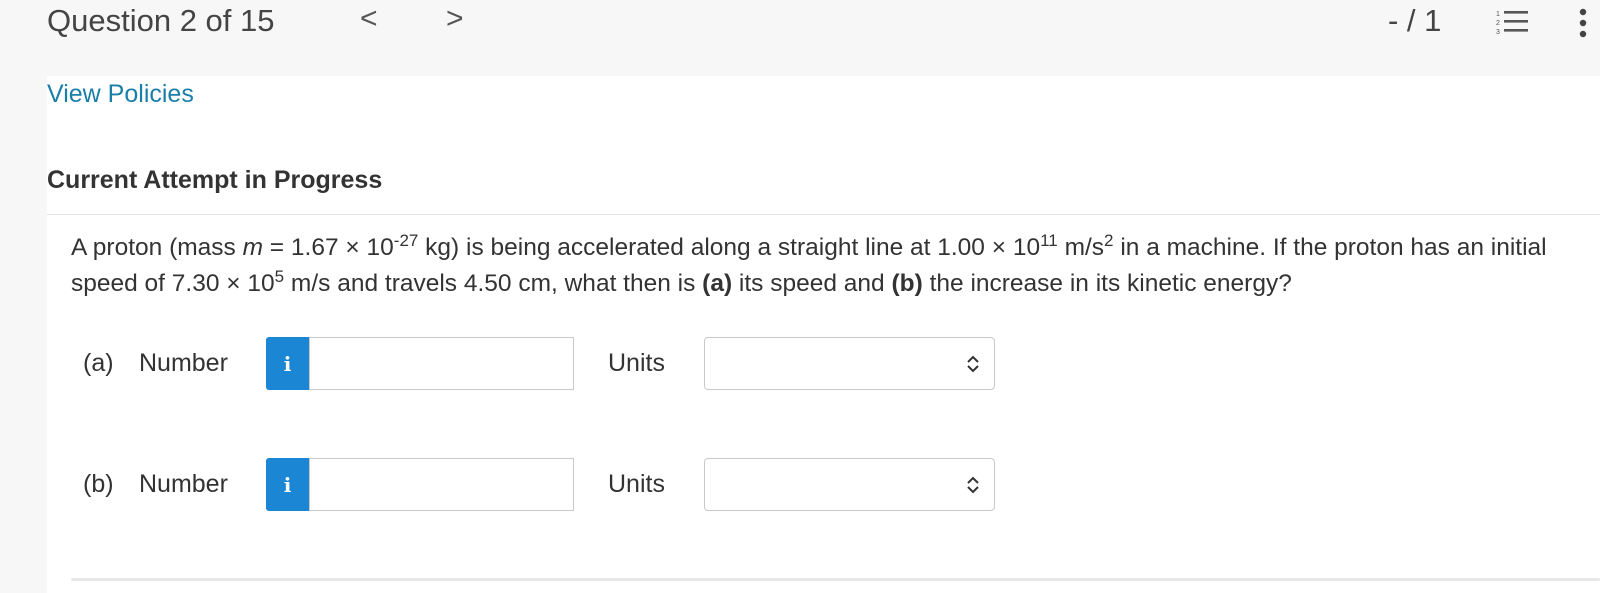 The image size is (1600, 593). I want to click on view-policies-link: View Policies, so click(120, 94).